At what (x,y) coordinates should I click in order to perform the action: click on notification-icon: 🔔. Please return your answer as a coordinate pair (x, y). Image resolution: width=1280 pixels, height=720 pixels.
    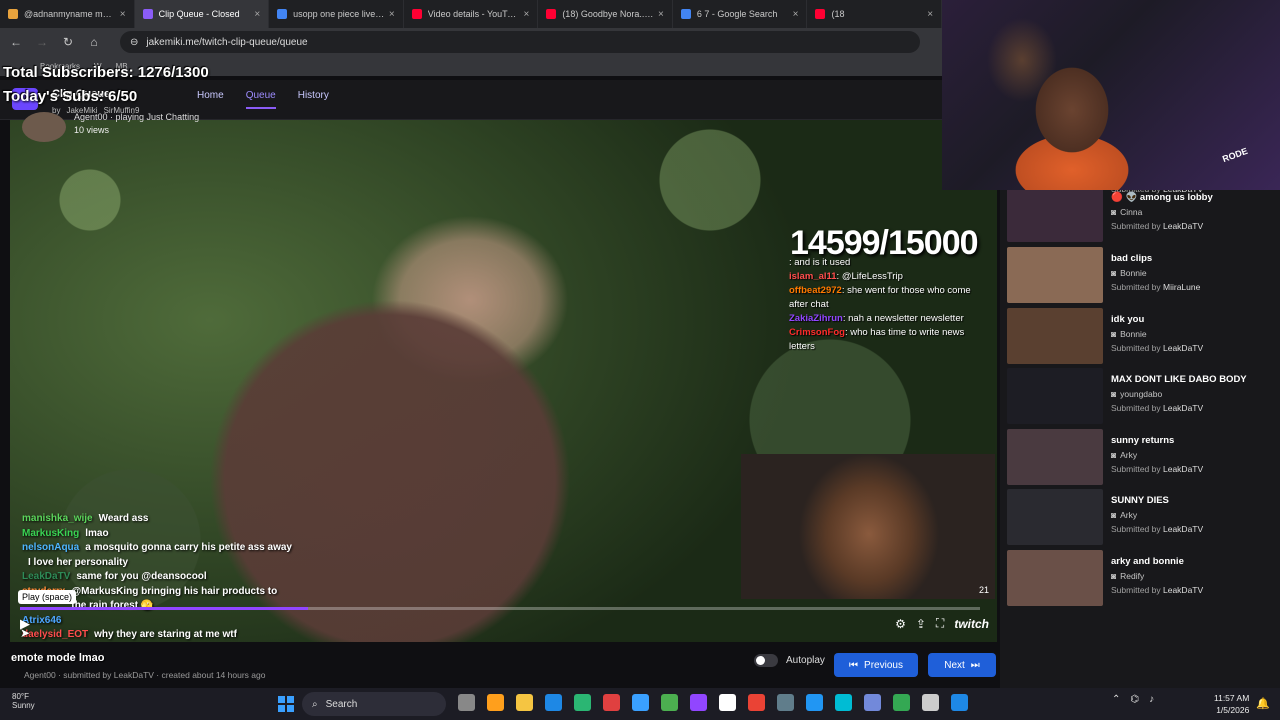
    Looking at the image, I should click on (1263, 703).